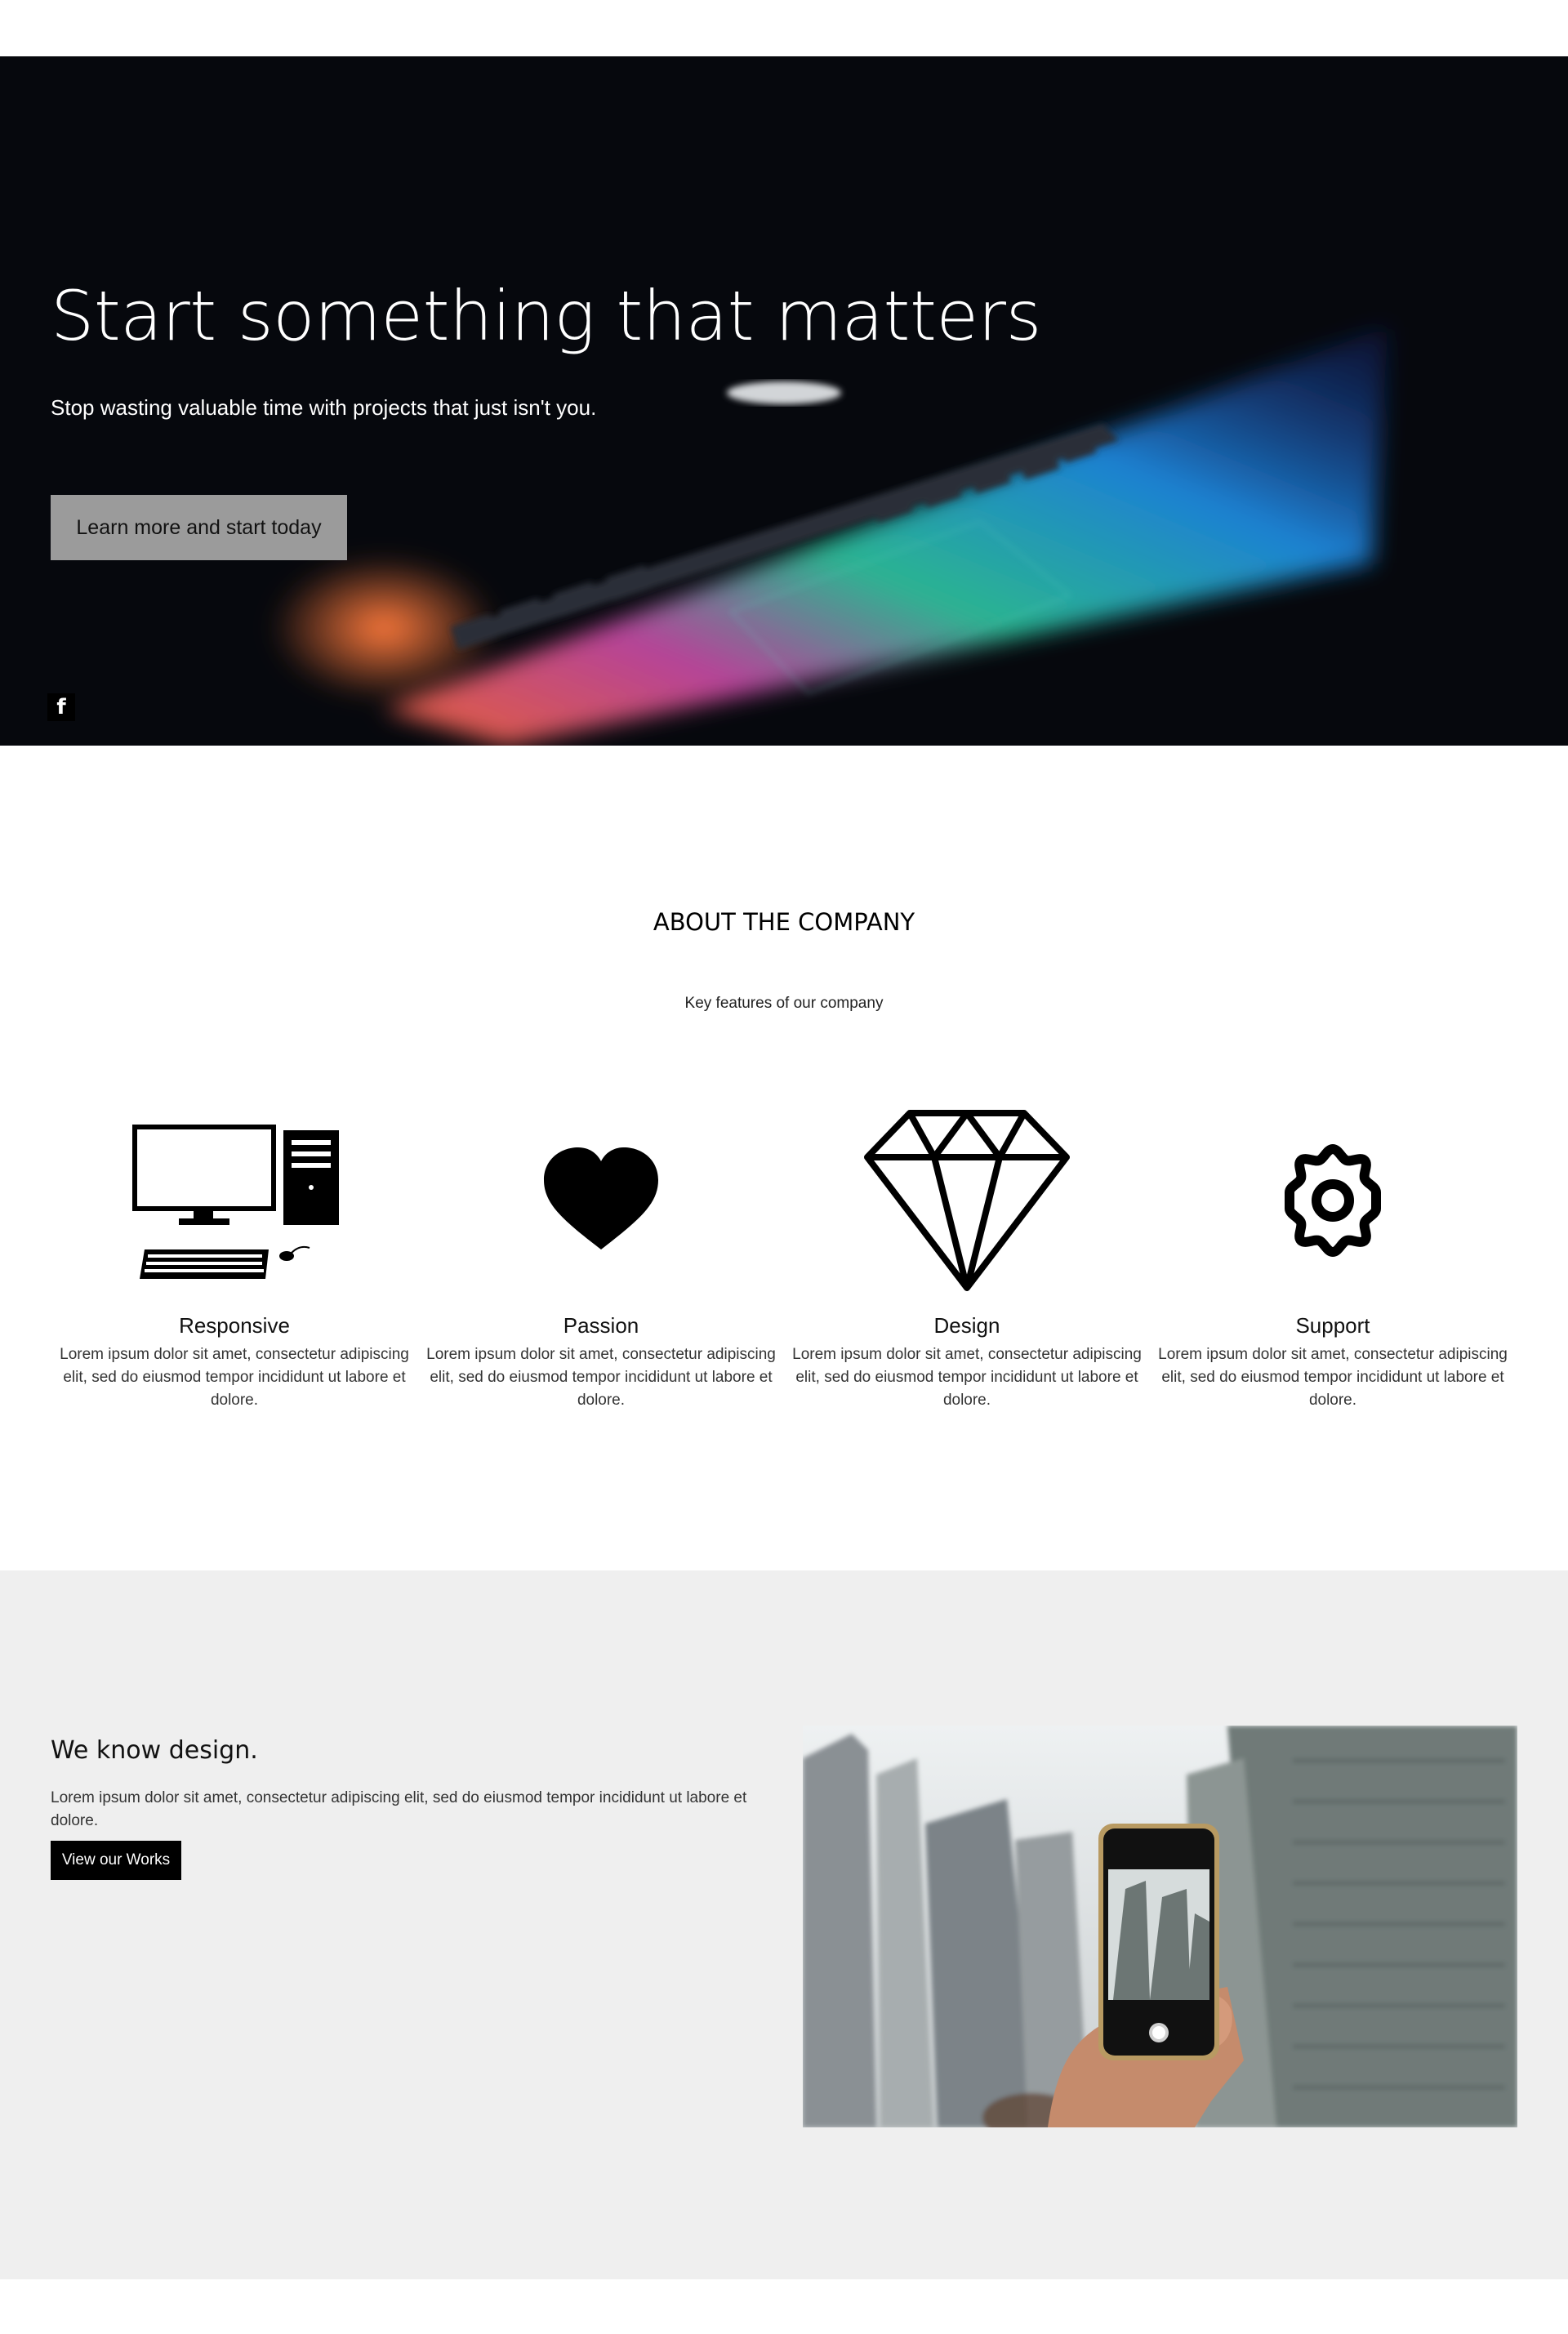 The height and width of the screenshot is (2334, 1568). I want to click on facebook-icon: f, so click(61, 707).